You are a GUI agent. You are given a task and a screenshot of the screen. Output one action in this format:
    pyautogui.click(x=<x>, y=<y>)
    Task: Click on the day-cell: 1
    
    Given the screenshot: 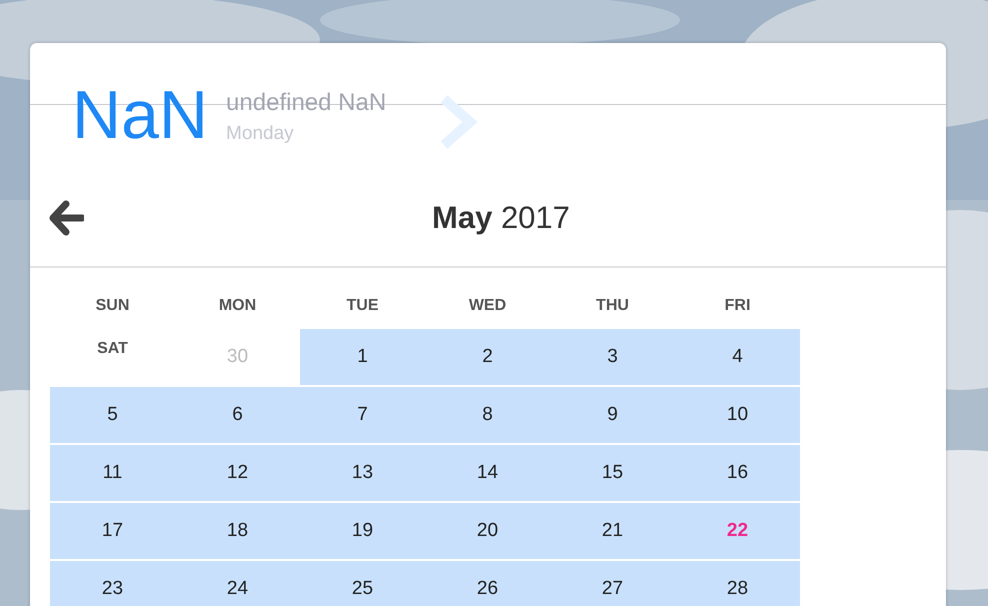 What is the action you would take?
    pyautogui.click(x=362, y=357)
    